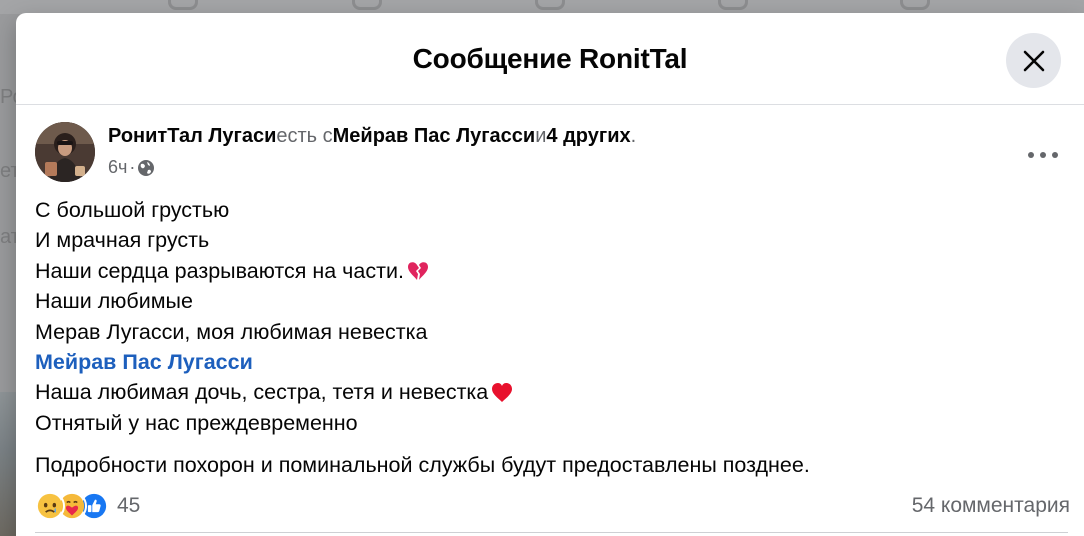 This screenshot has width=1084, height=536. What do you see at coordinates (132, 210) in the screenshot?
I see `post-line-text: С большой грустью` at bounding box center [132, 210].